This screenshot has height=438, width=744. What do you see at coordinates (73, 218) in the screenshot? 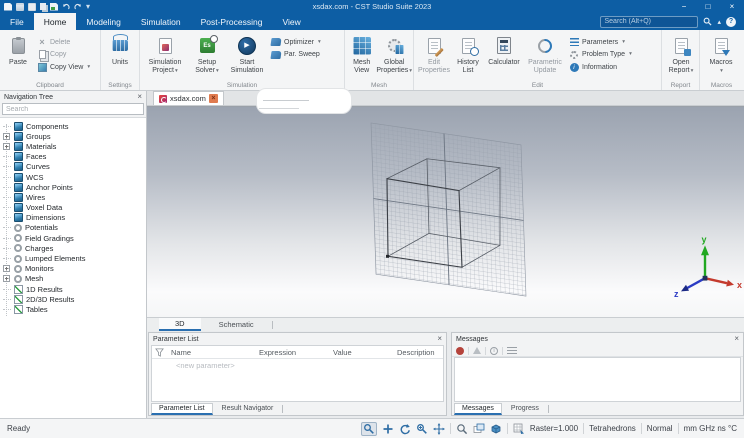
I see `tree-item-dimensions: Dimensions` at bounding box center [73, 218].